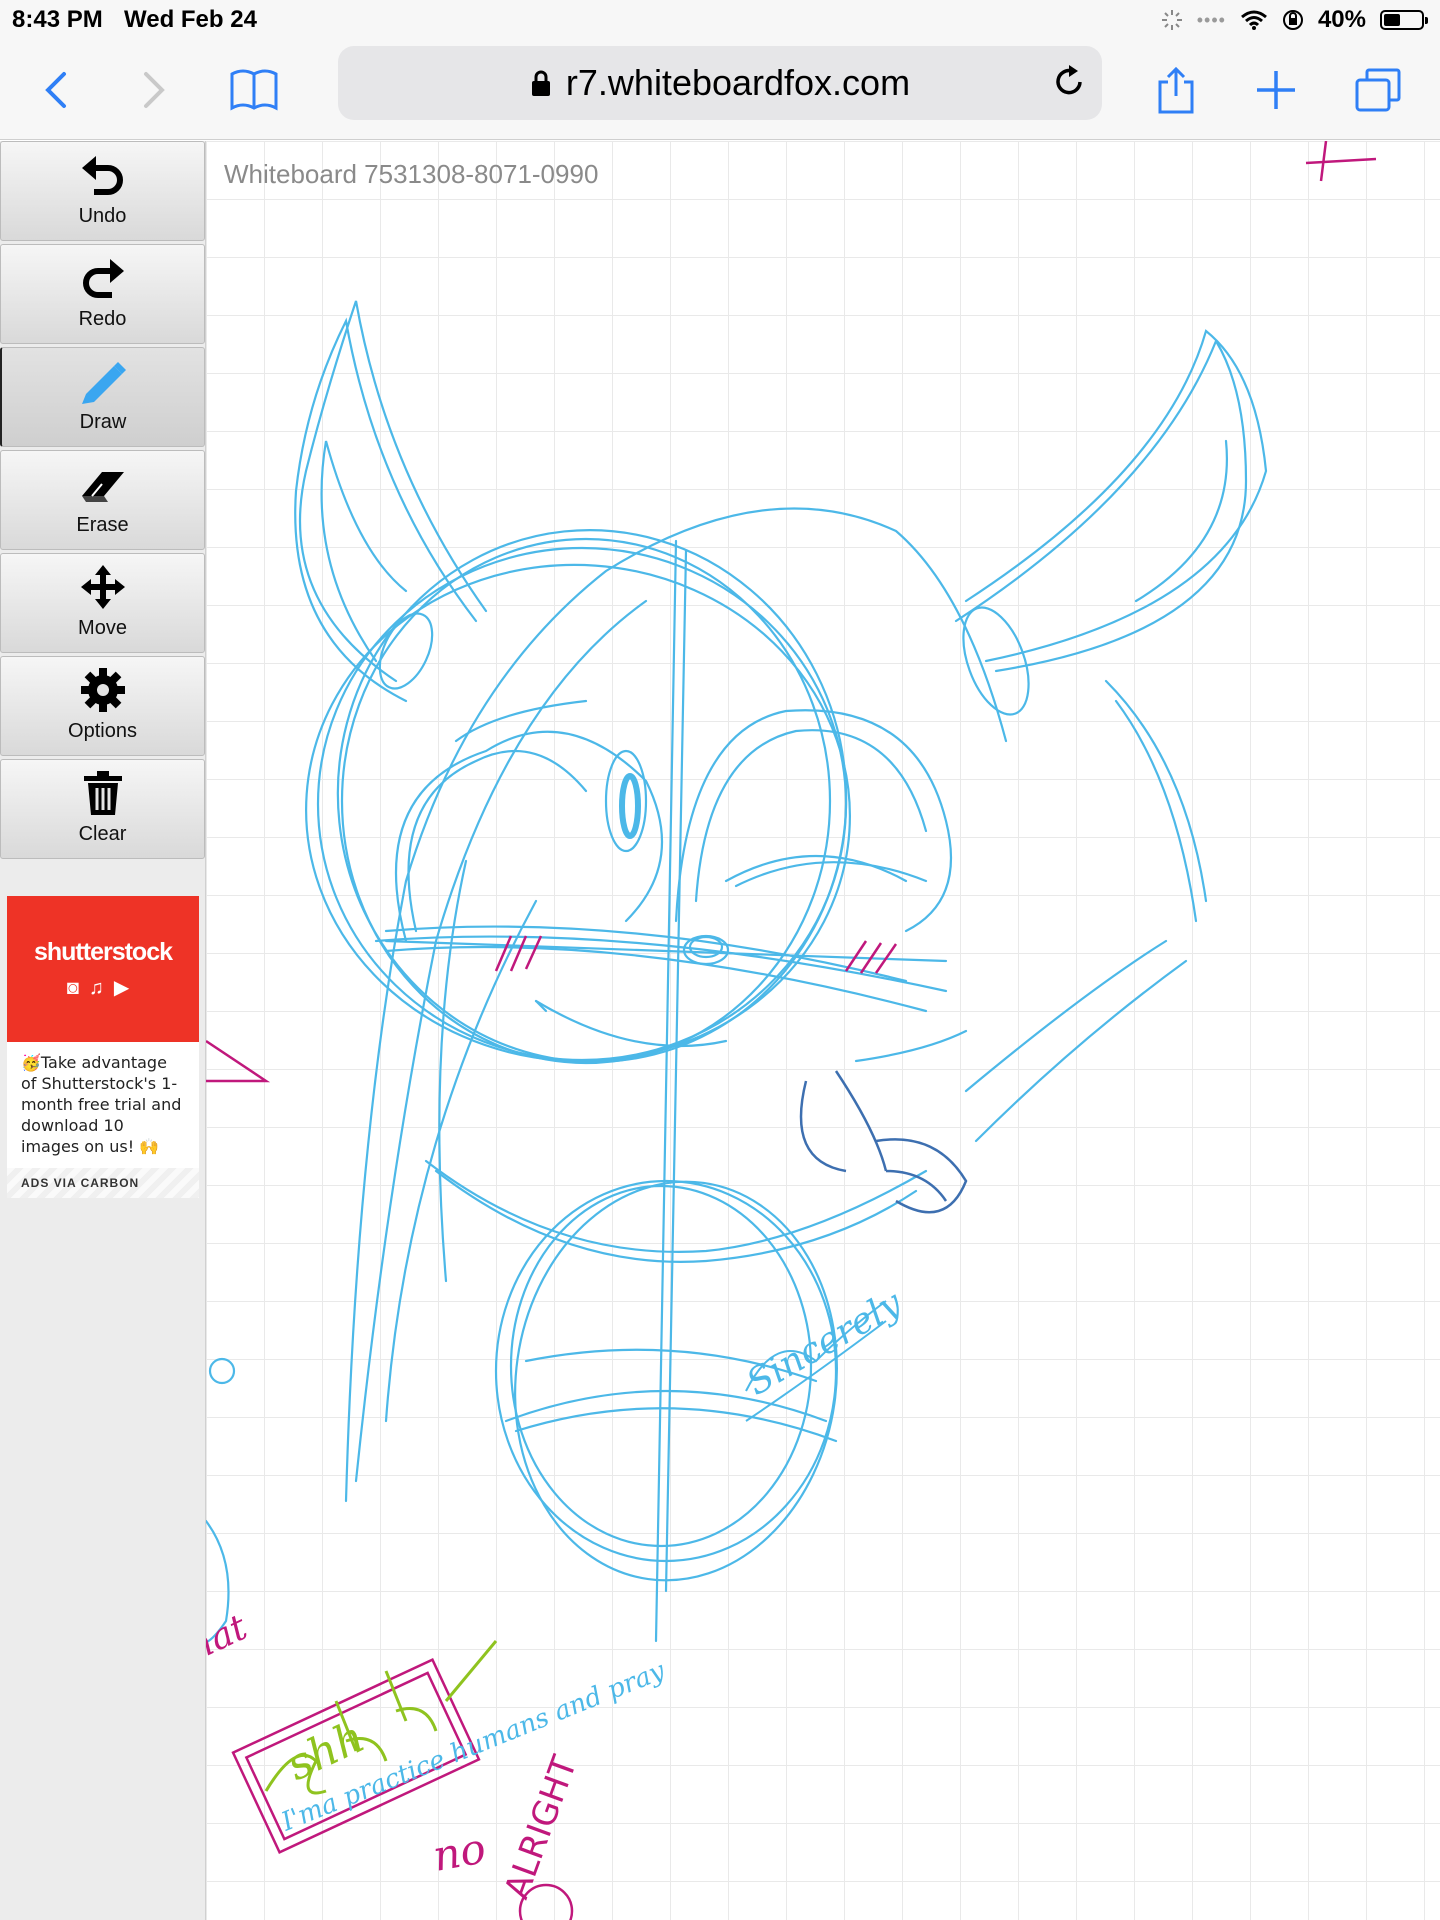 This screenshot has width=1440, height=1920. I want to click on draw-label: Draw, so click(103, 422).